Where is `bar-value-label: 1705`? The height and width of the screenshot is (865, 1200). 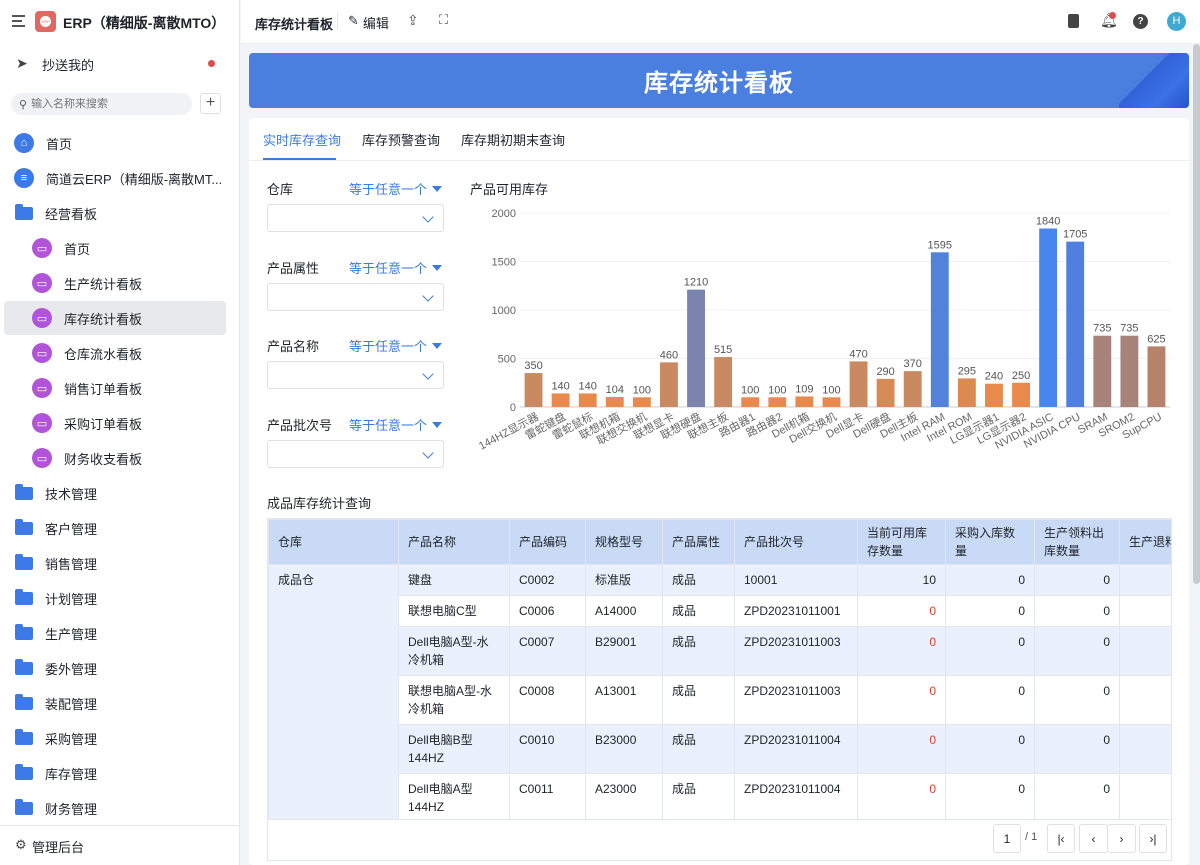
bar-value-label: 1705 is located at coordinates (1075, 235).